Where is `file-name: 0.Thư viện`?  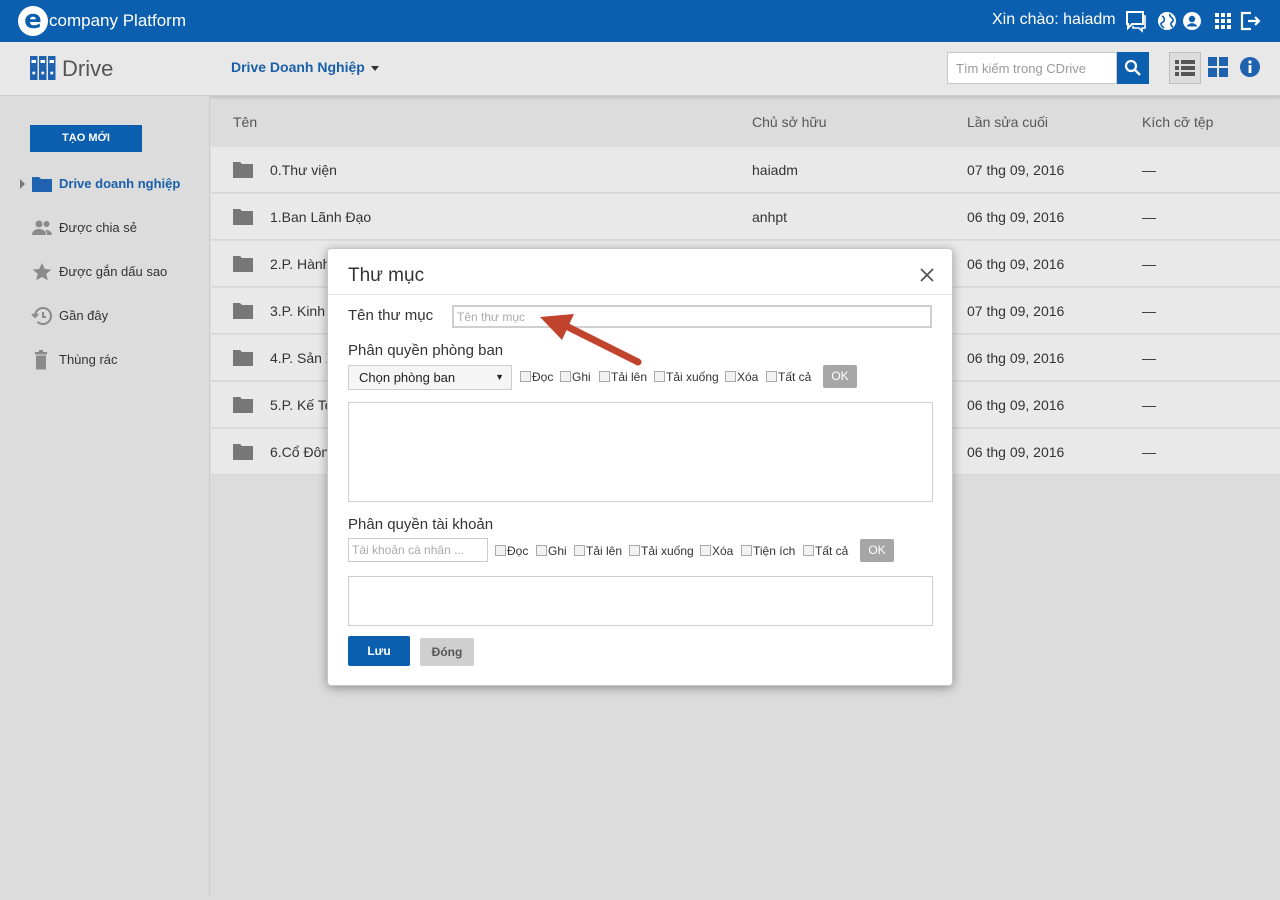
file-name: 0.Thư viện is located at coordinates (303, 170).